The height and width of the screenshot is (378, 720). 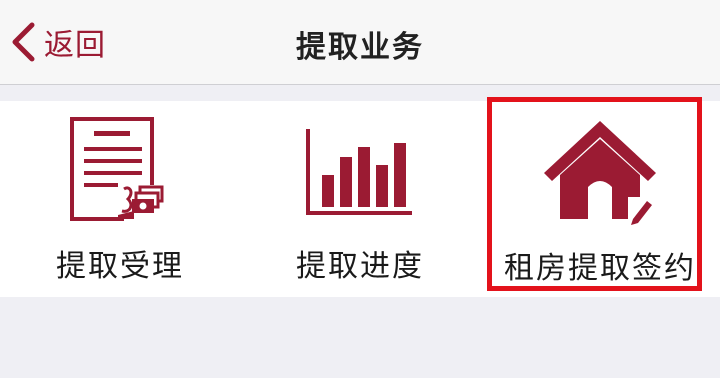 I want to click on tile-label: 提取受理, so click(x=120, y=266).